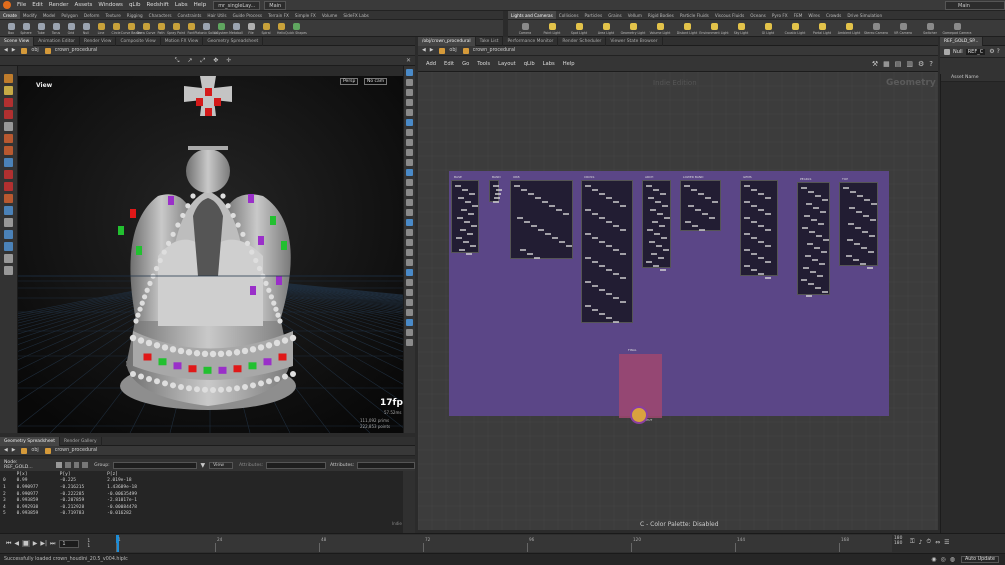 The height and width of the screenshot is (565, 1005). Describe the element at coordinates (8, 210) in the screenshot. I see `scale-icon` at that location.